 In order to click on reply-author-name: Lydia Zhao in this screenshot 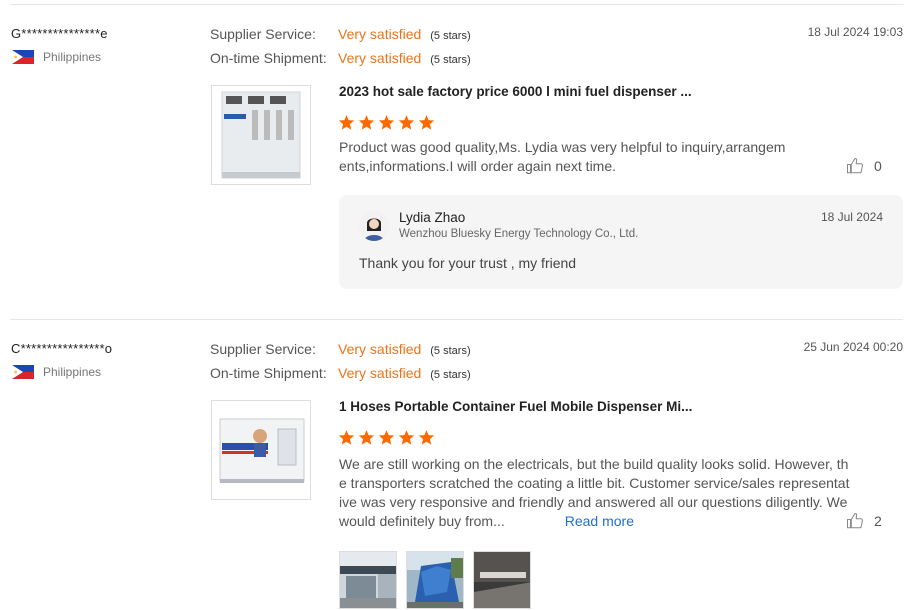, I will do `click(432, 217)`.